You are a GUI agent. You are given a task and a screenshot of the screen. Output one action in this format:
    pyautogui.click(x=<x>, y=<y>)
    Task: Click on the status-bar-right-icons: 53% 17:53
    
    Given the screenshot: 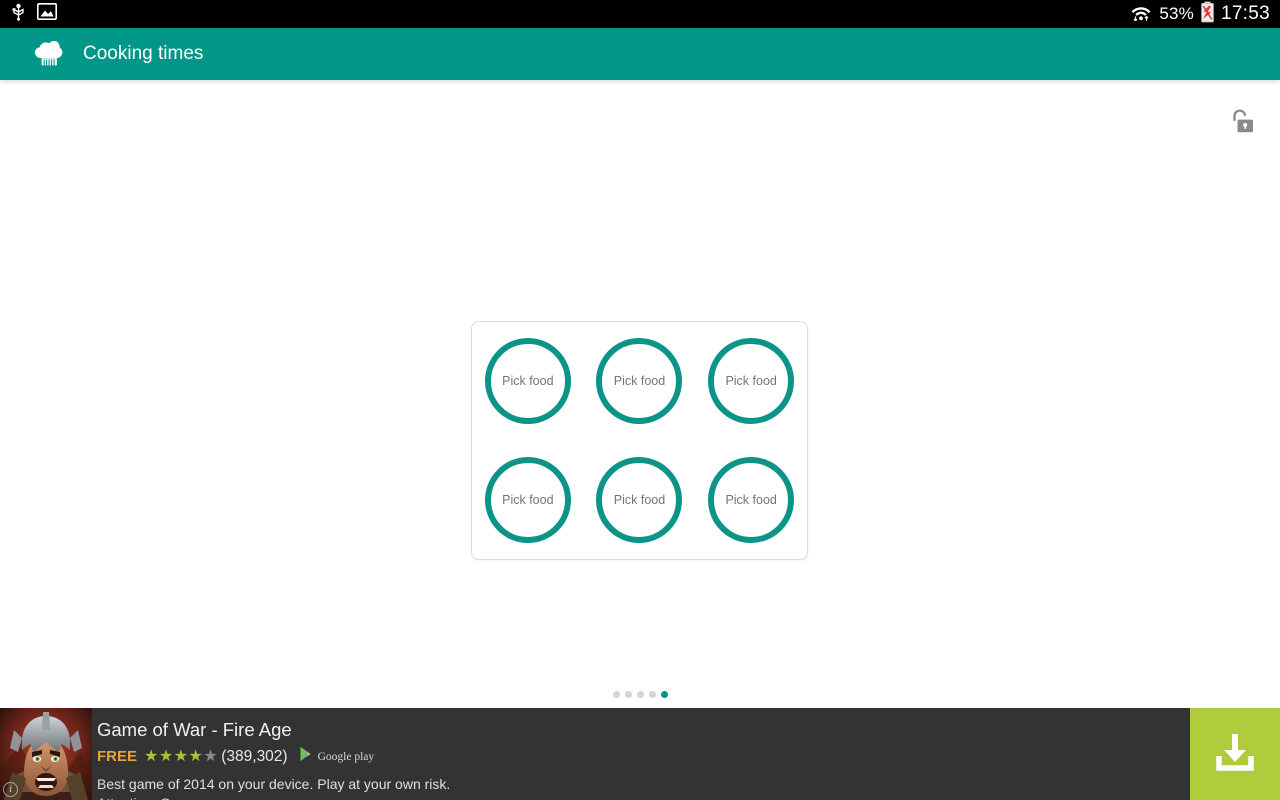 What is the action you would take?
    pyautogui.click(x=1199, y=14)
    